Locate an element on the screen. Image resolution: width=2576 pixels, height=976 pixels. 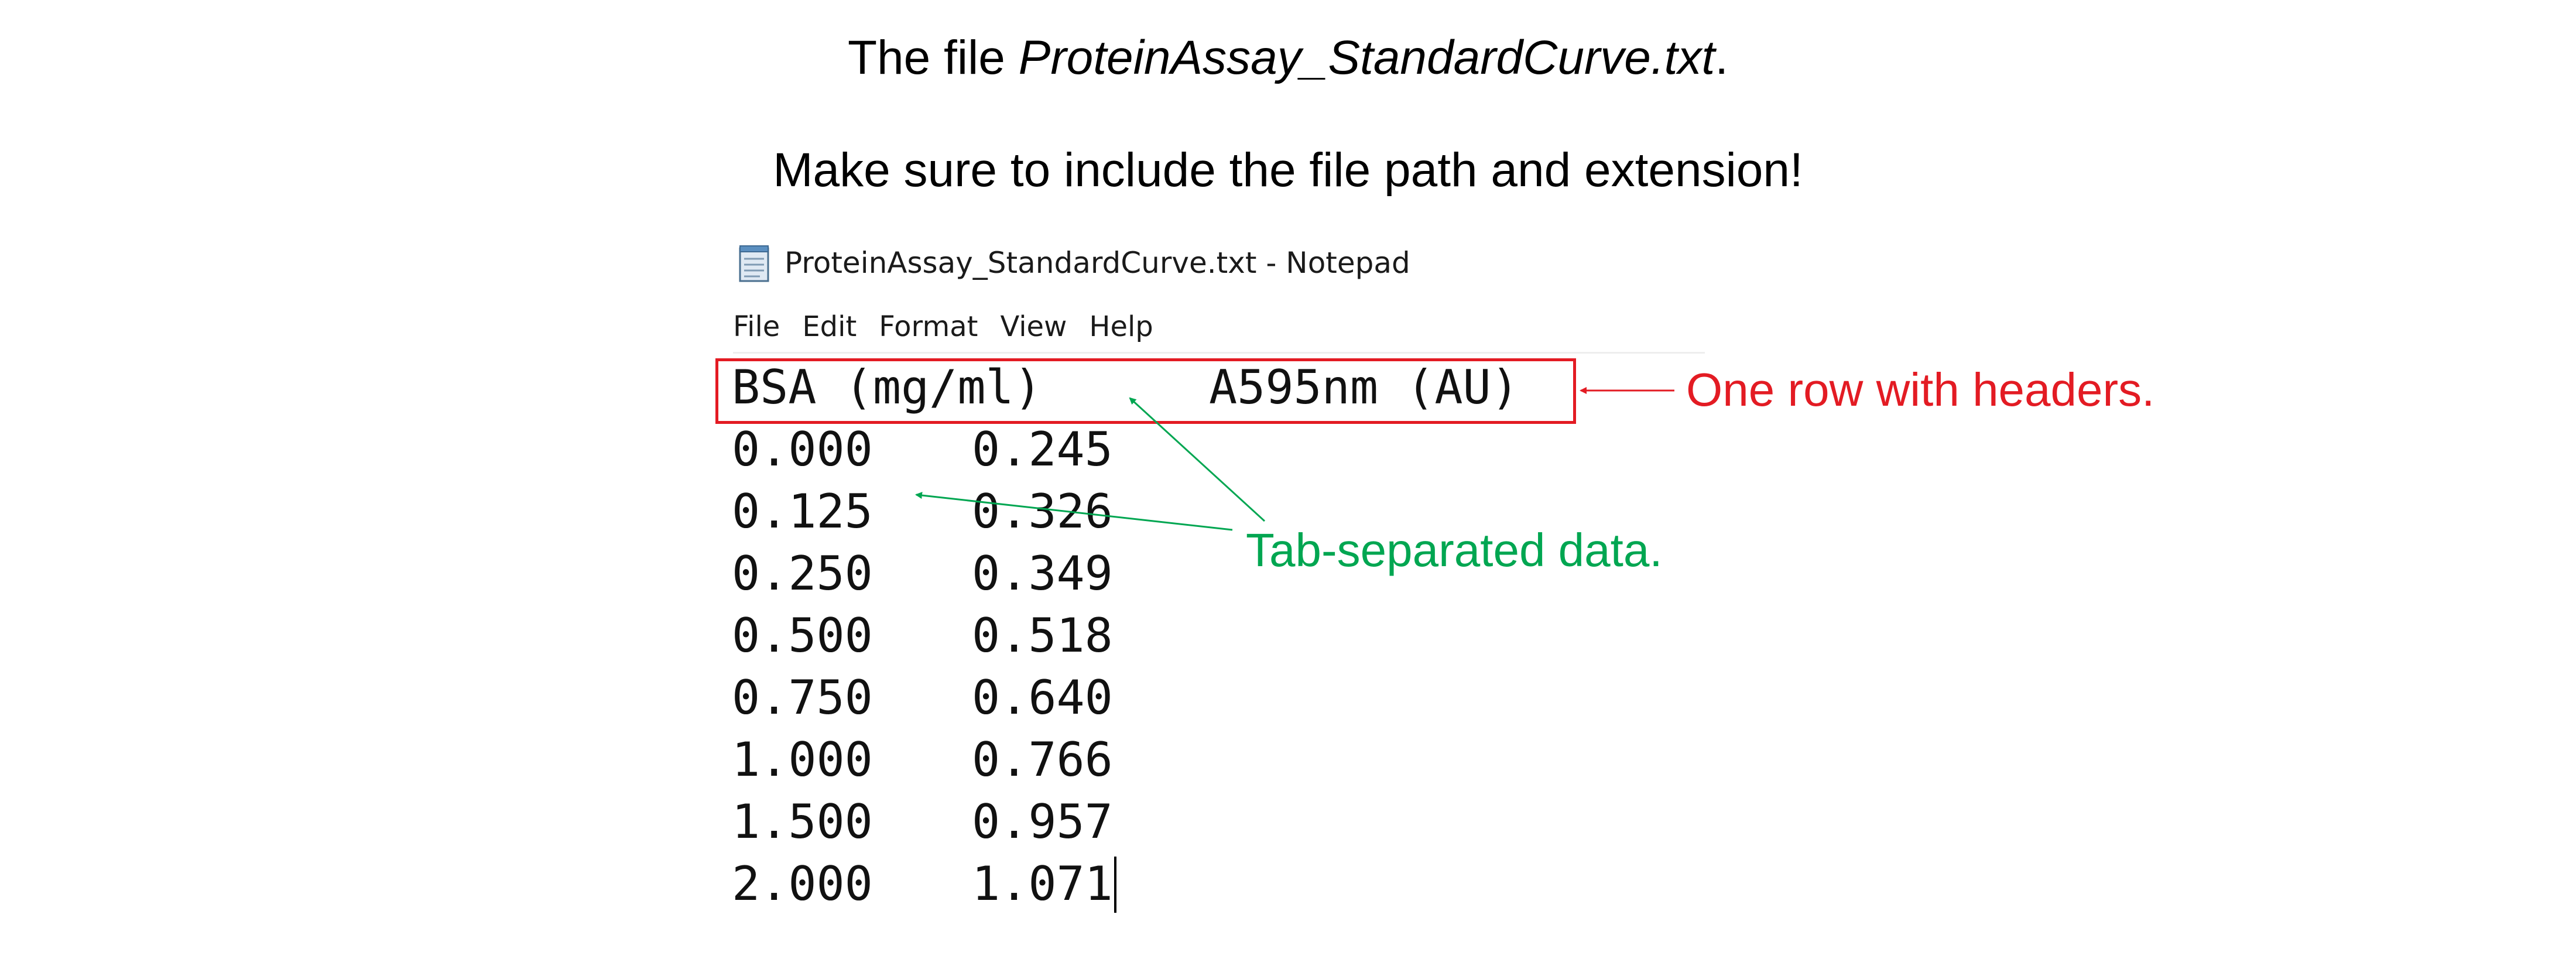
tab-arrow-lower is located at coordinates (1074, 512).